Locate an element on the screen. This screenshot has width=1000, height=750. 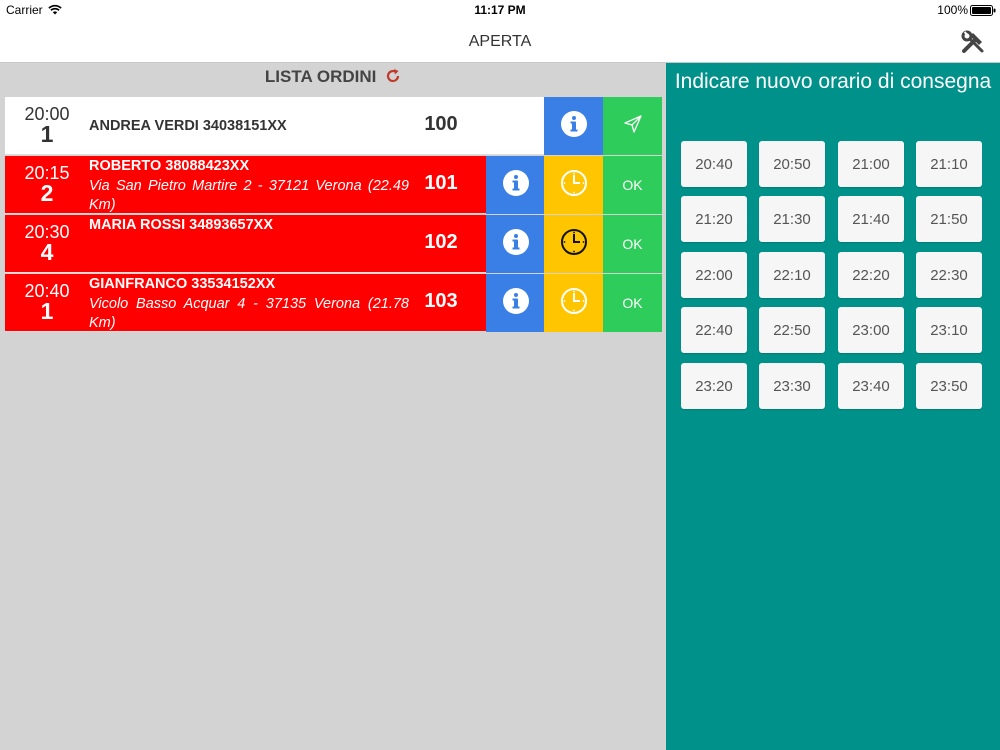
order-quantity: 4 is located at coordinates (47, 252).